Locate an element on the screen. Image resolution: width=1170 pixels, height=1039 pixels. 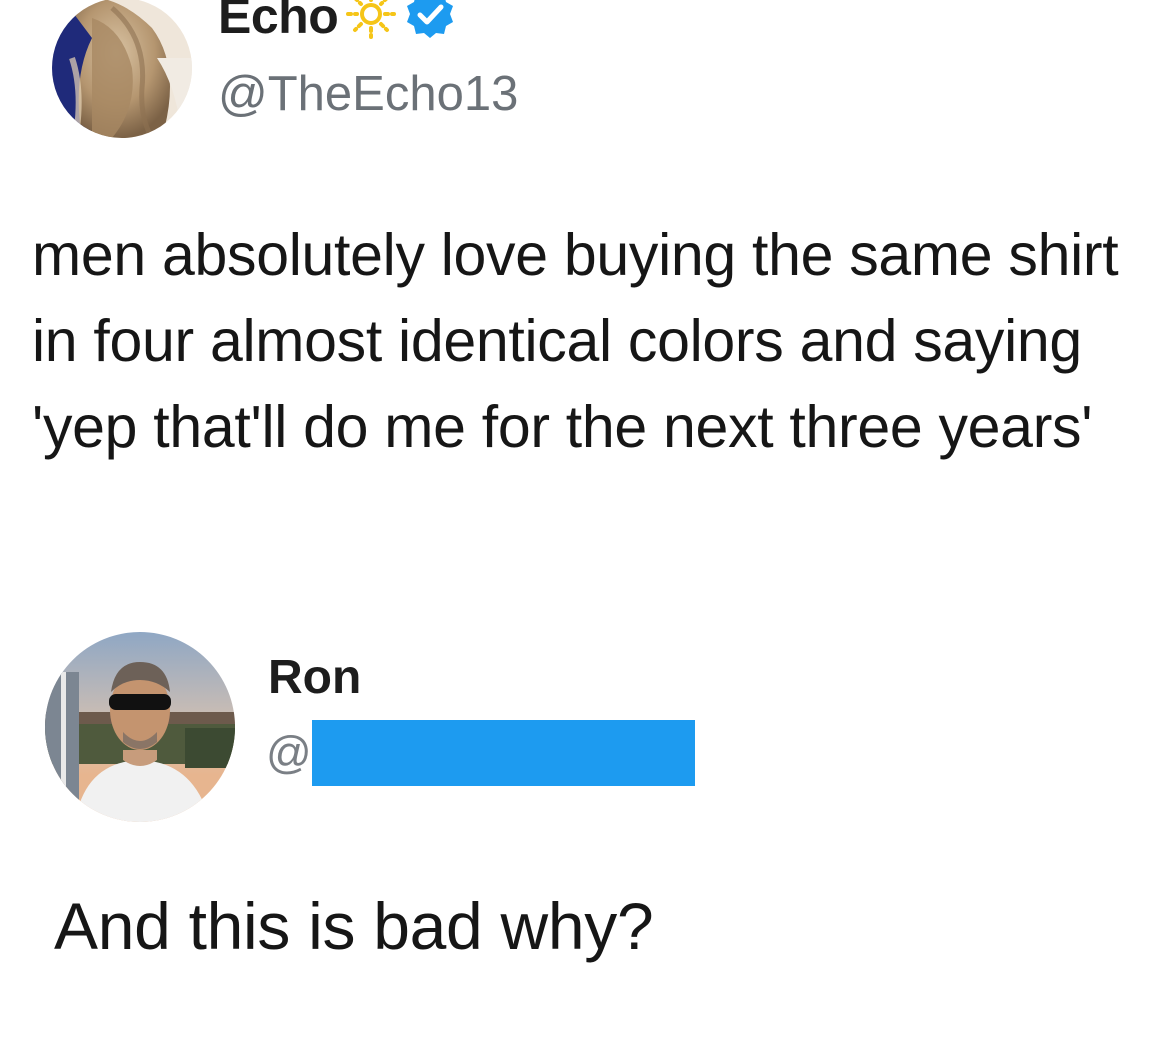
handle-redaction-block is located at coordinates (503, 753).